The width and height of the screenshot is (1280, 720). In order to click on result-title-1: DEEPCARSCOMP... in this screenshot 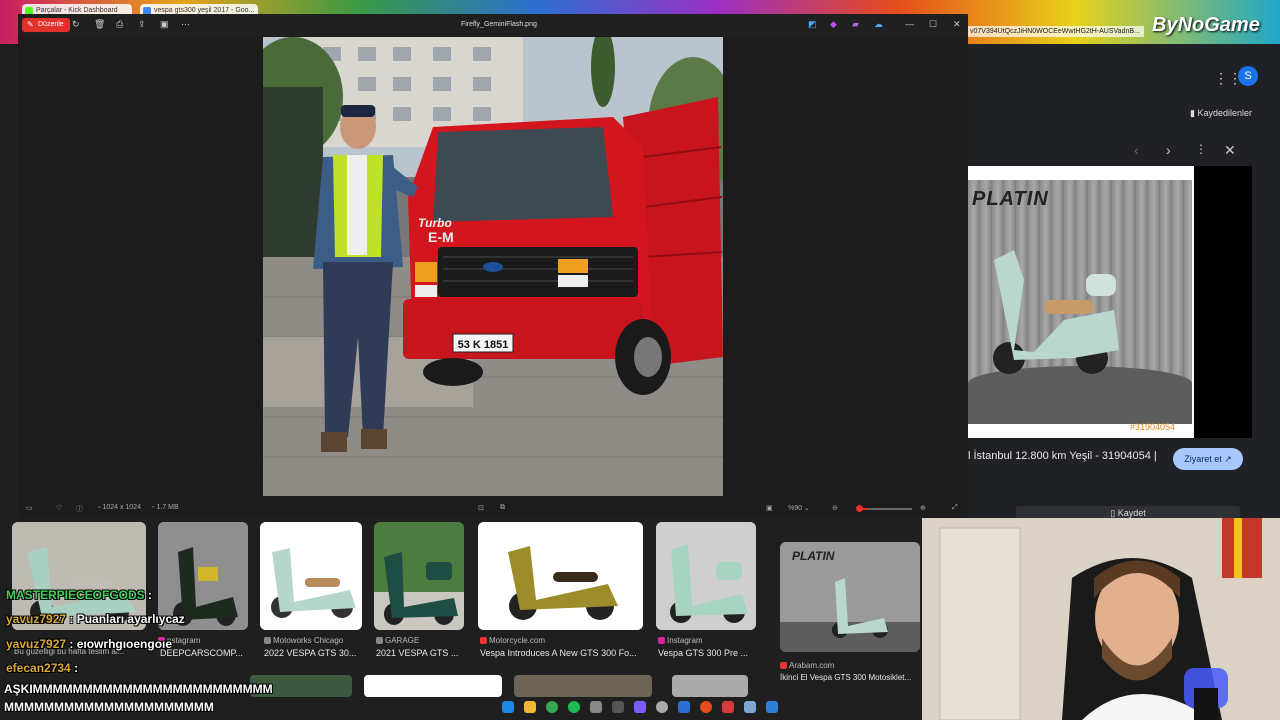, I will do `click(204, 653)`.